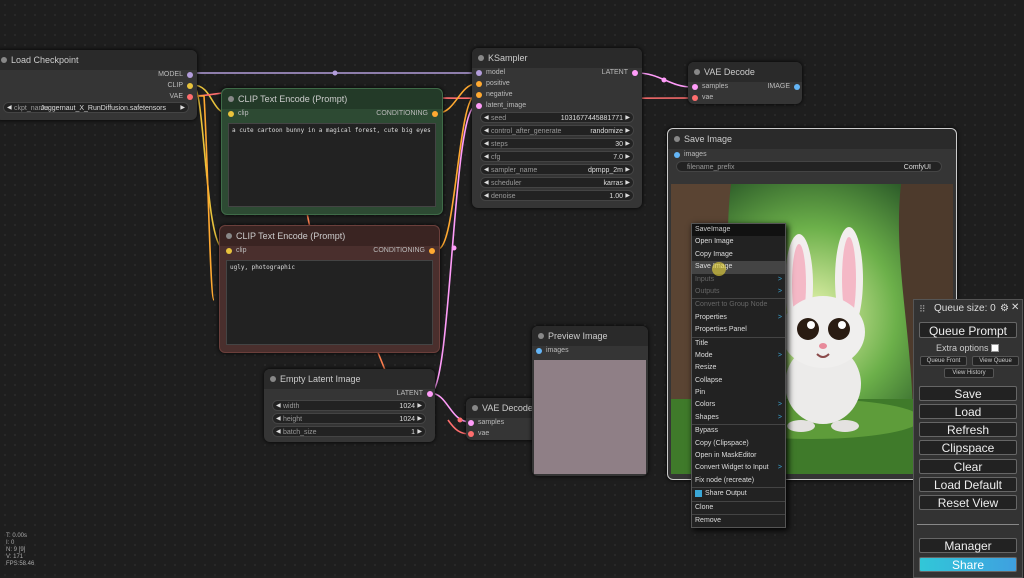 The image size is (1024, 578). What do you see at coordinates (922, 309) in the screenshot?
I see `drag-handle-icon: ⠿` at bounding box center [922, 309].